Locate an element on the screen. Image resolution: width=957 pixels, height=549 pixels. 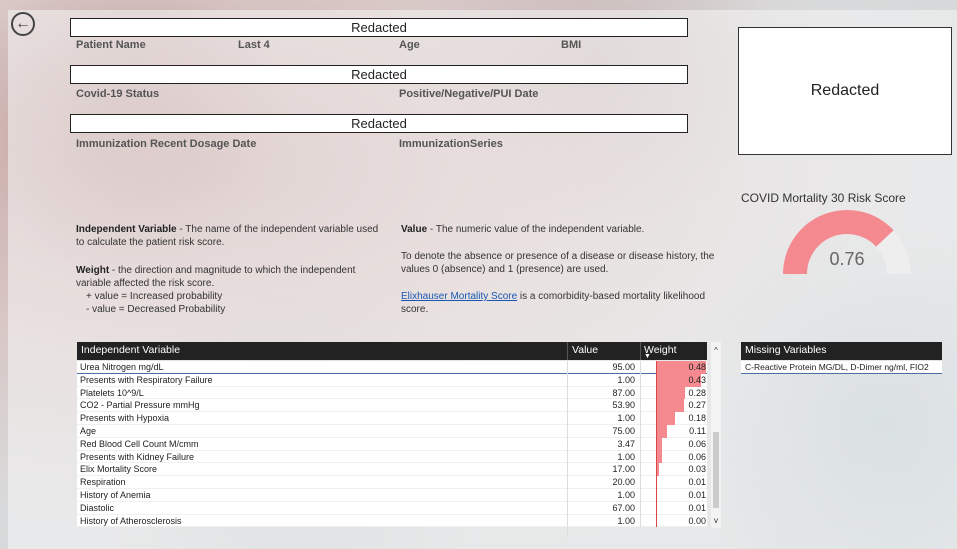
row-value: 3.47 is located at coordinates (626, 443).